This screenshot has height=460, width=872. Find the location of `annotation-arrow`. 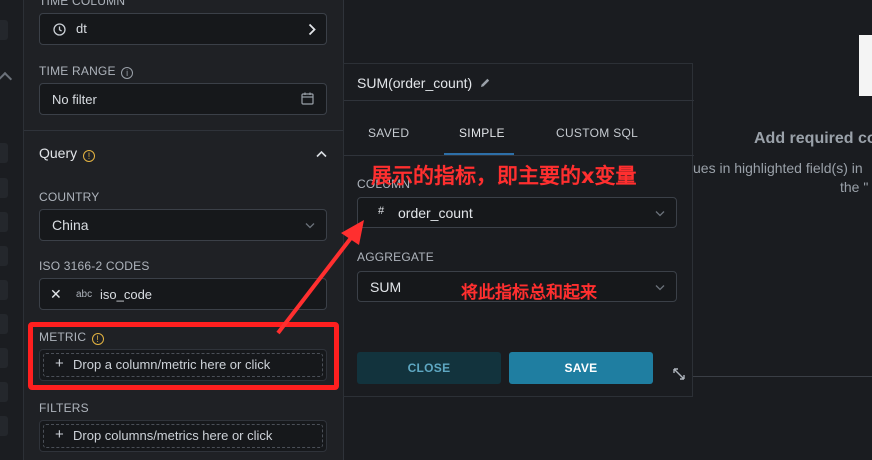

annotation-arrow is located at coordinates (320, 277).